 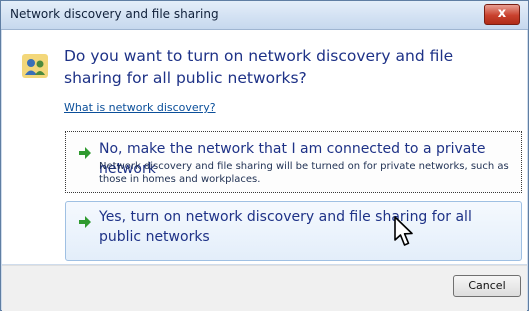 What do you see at coordinates (264, 15) in the screenshot?
I see `title-bar: Network discovery and file sharing x` at bounding box center [264, 15].